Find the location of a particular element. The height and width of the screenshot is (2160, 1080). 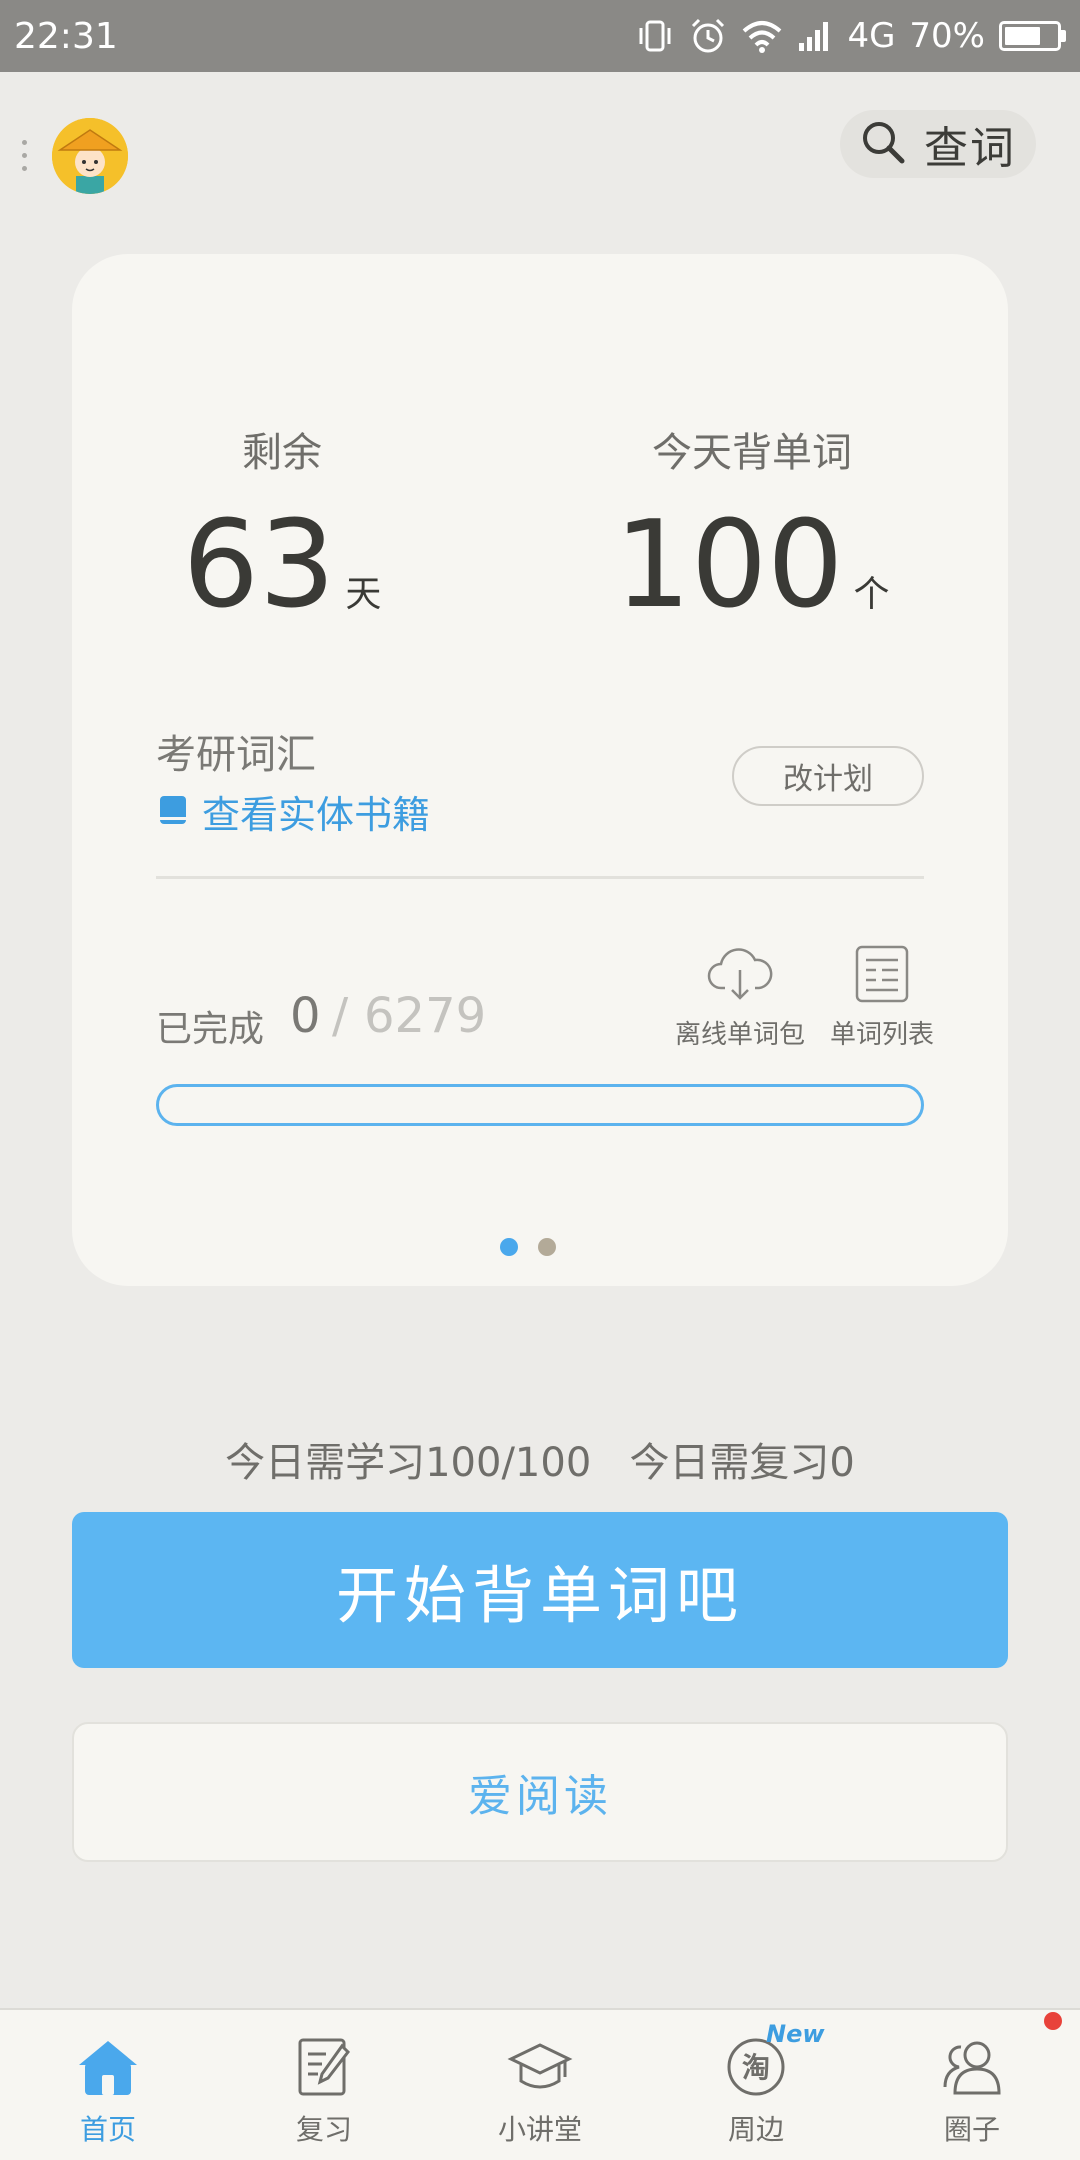

remaining-label: 剩余 is located at coordinates (282, 453).